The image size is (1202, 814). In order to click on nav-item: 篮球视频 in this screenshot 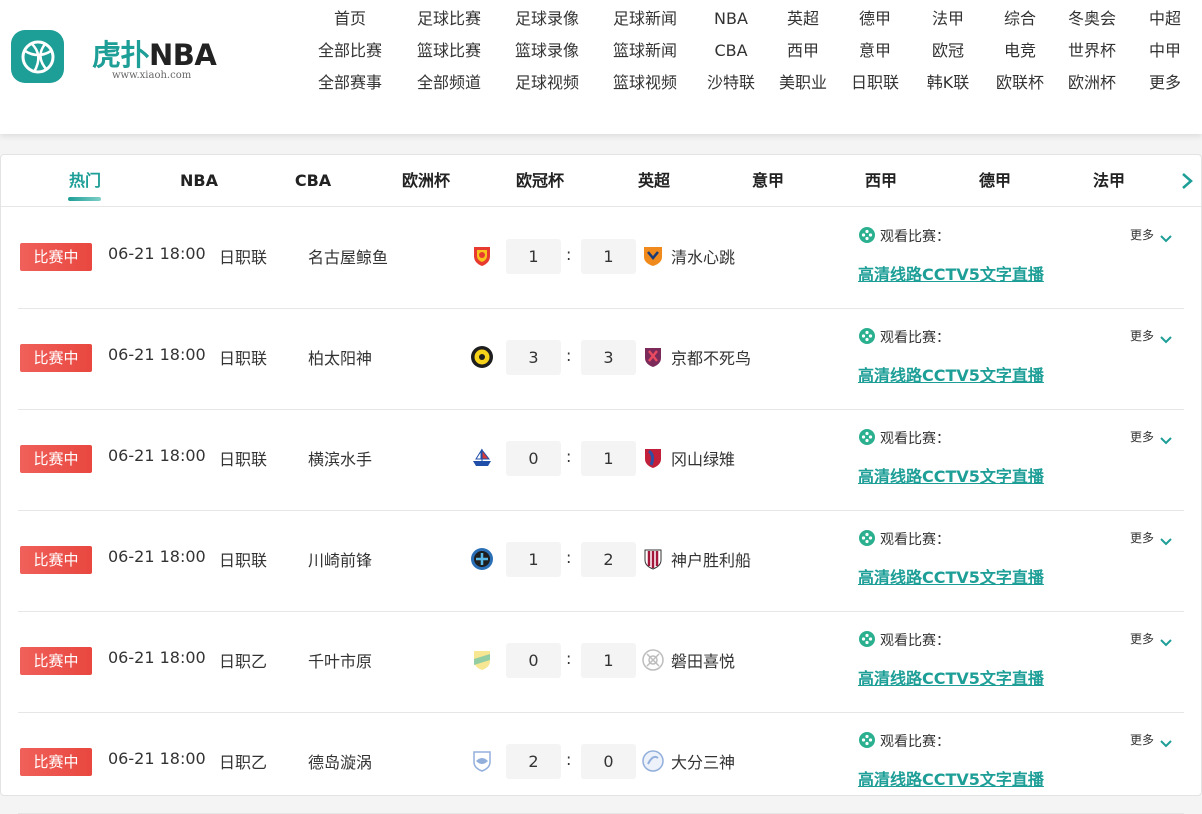, I will do `click(645, 82)`.